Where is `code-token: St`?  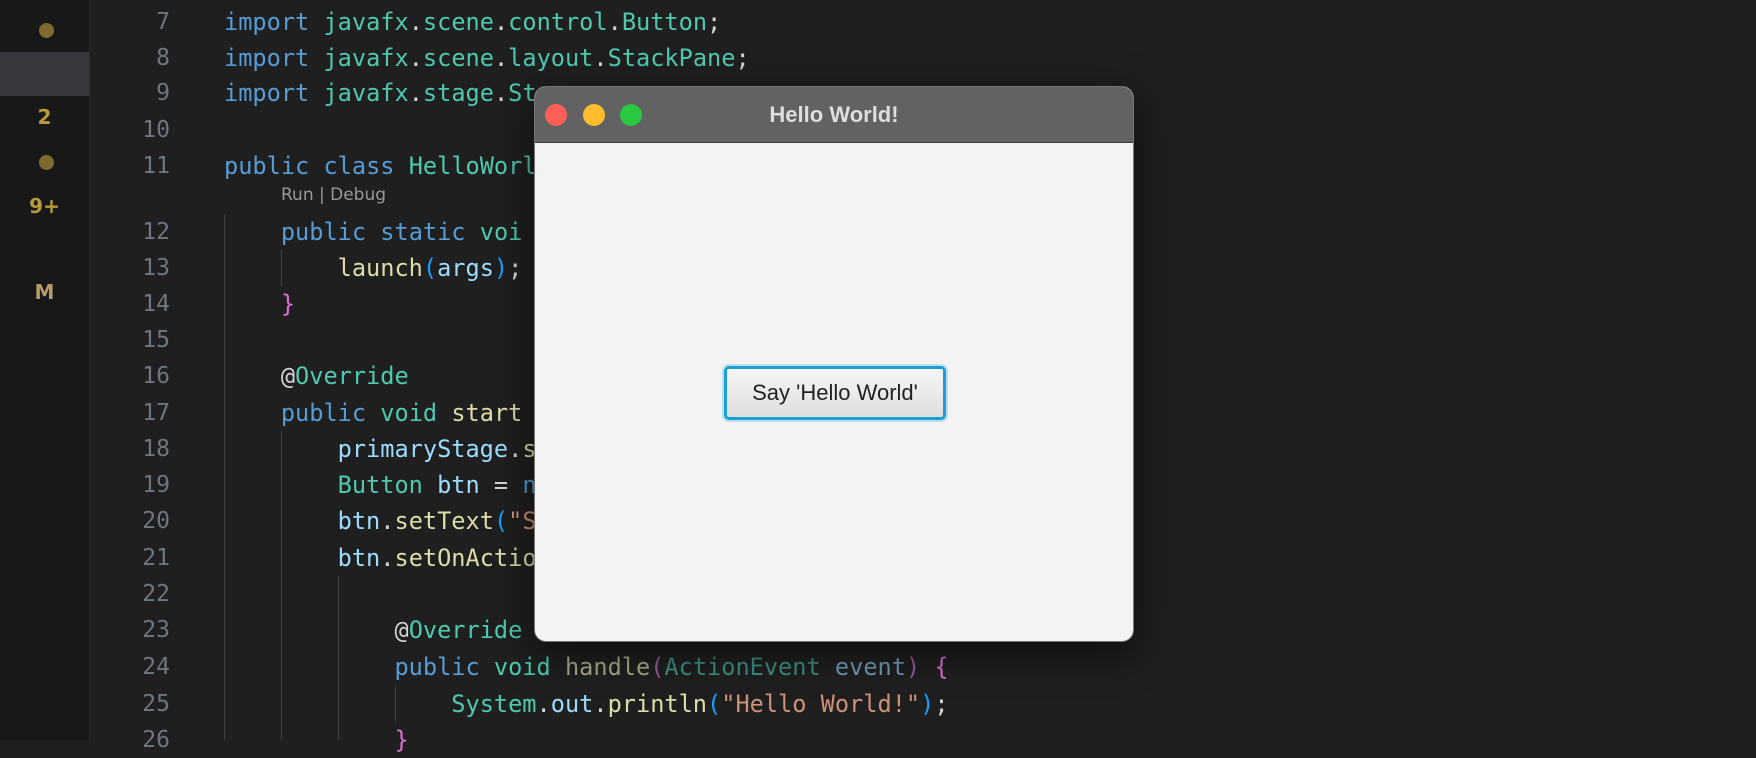
code-token: St is located at coordinates (522, 93).